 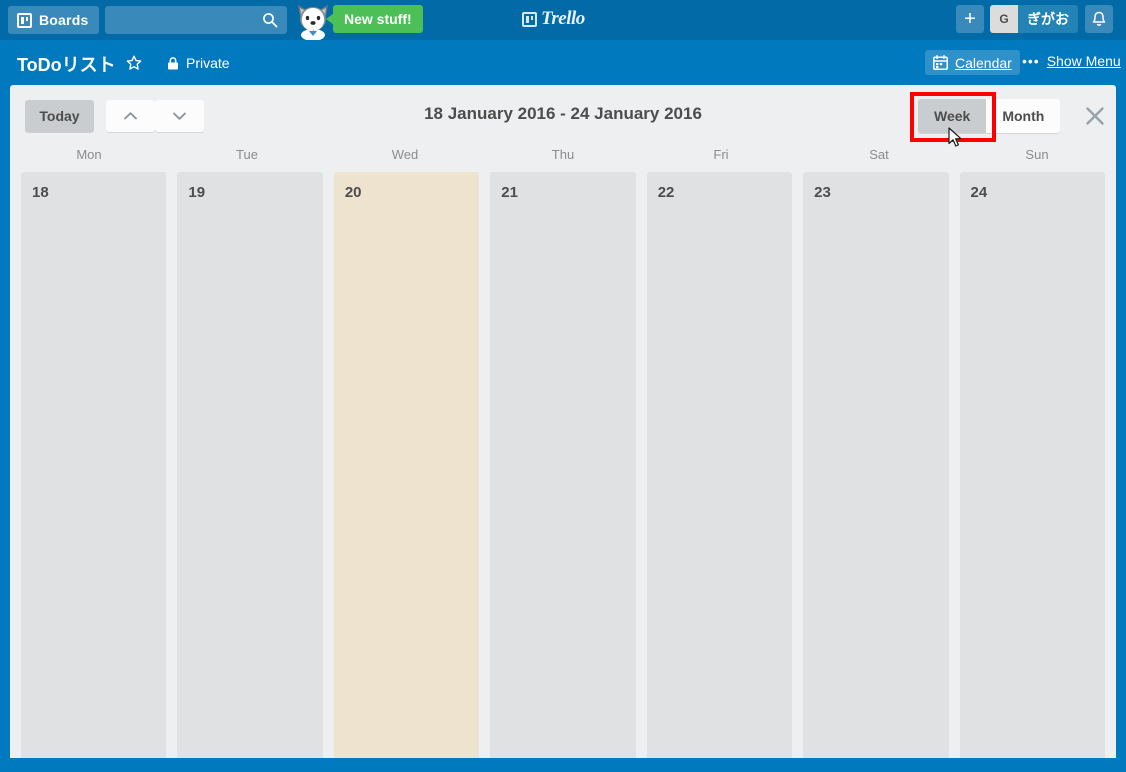 I want to click on weekday-label-mon: Mon, so click(x=89, y=154).